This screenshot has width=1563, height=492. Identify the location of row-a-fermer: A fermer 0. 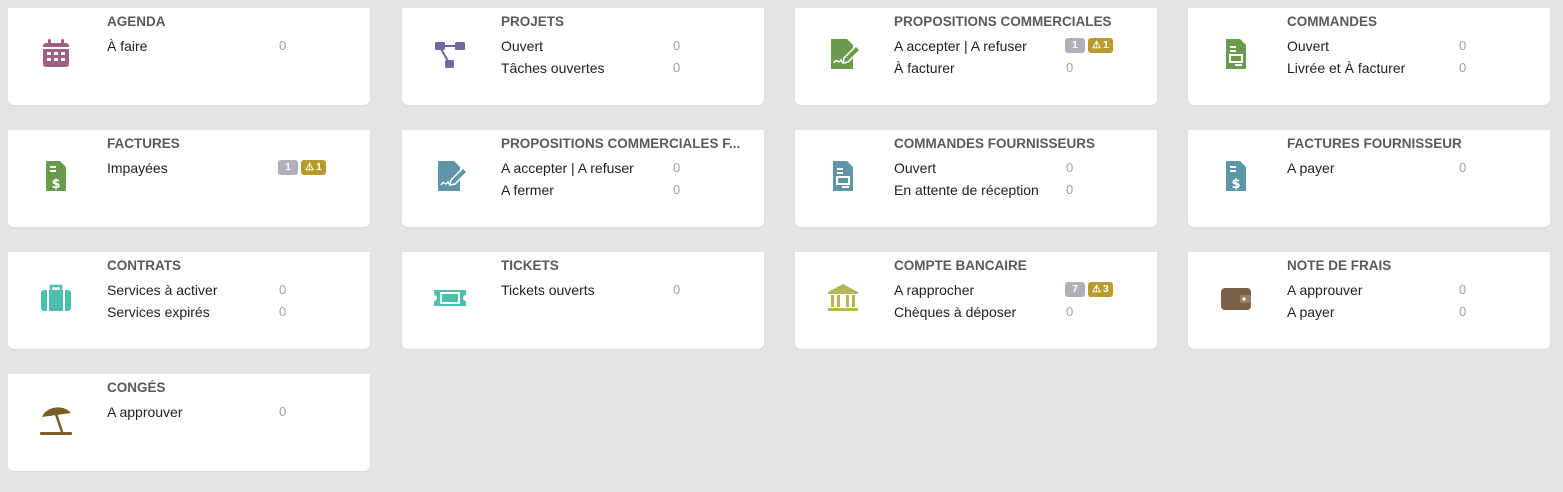
(621, 192).